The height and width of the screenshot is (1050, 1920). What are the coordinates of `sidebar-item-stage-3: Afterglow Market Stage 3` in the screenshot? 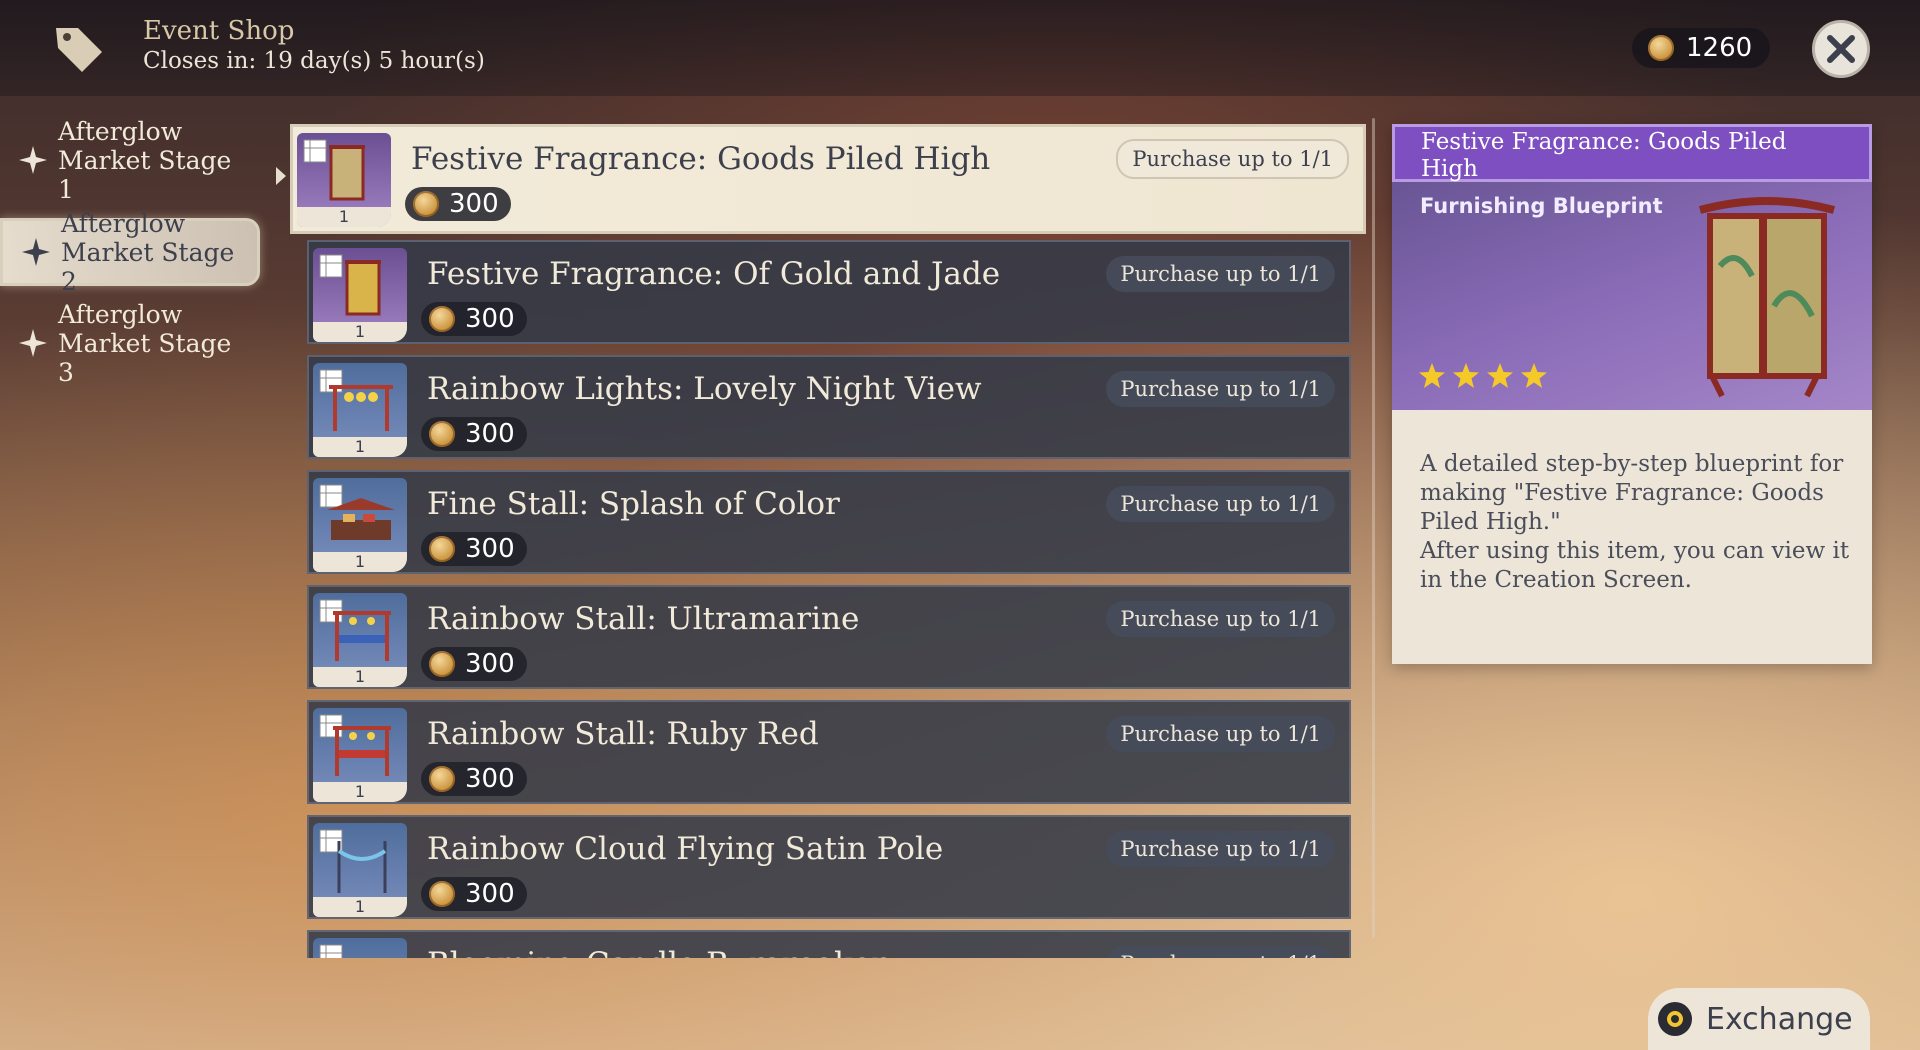 It's located at (130, 343).